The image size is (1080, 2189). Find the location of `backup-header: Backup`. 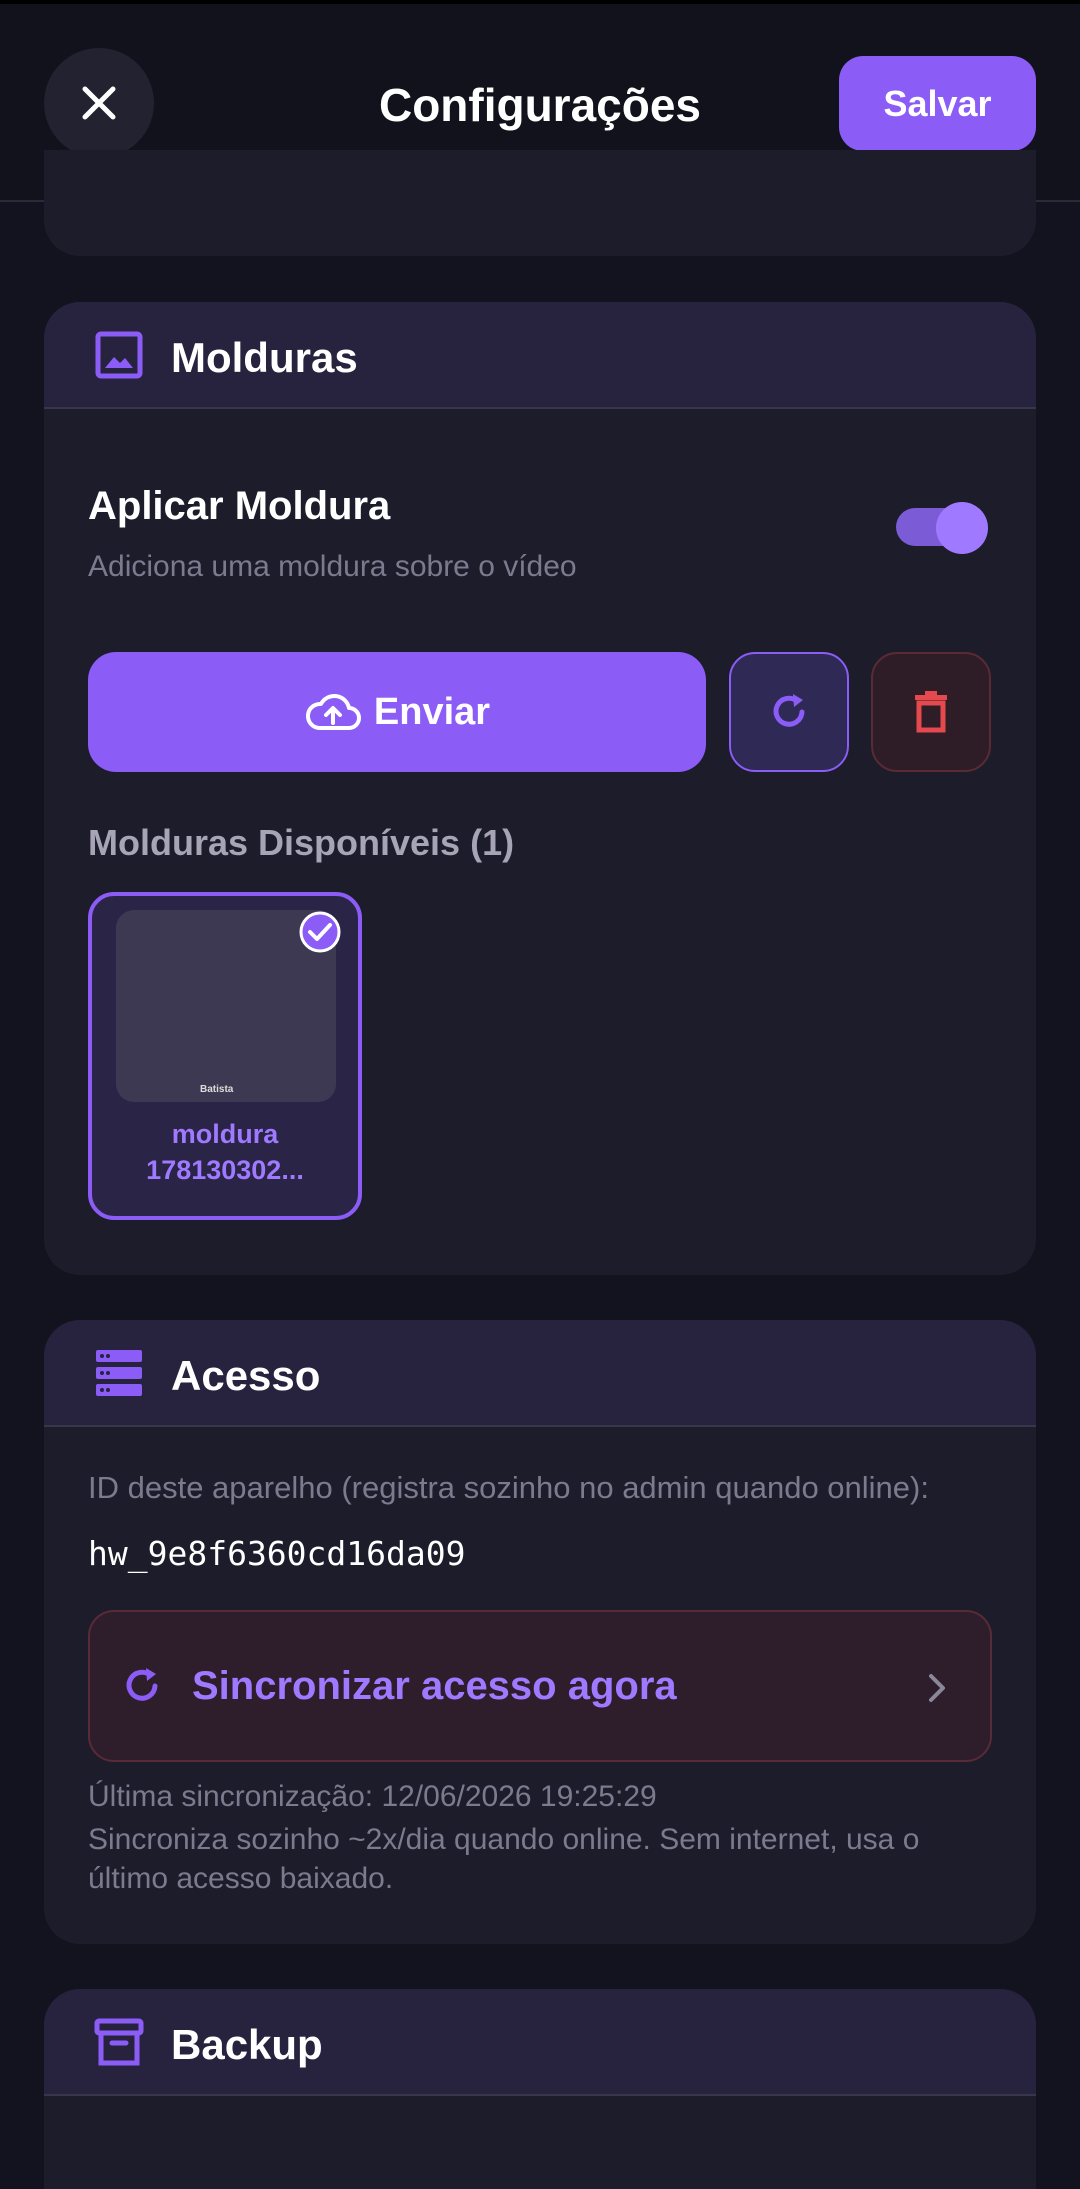

backup-header: Backup is located at coordinates (540, 2042).